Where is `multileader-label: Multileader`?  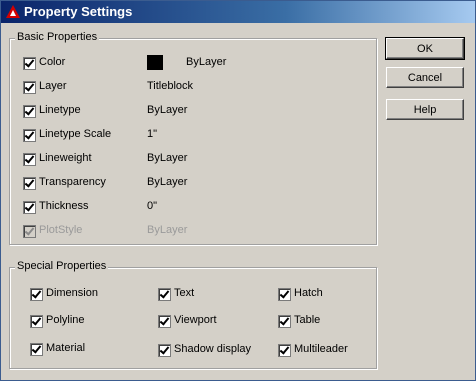 multileader-label: Multileader is located at coordinates (321, 349).